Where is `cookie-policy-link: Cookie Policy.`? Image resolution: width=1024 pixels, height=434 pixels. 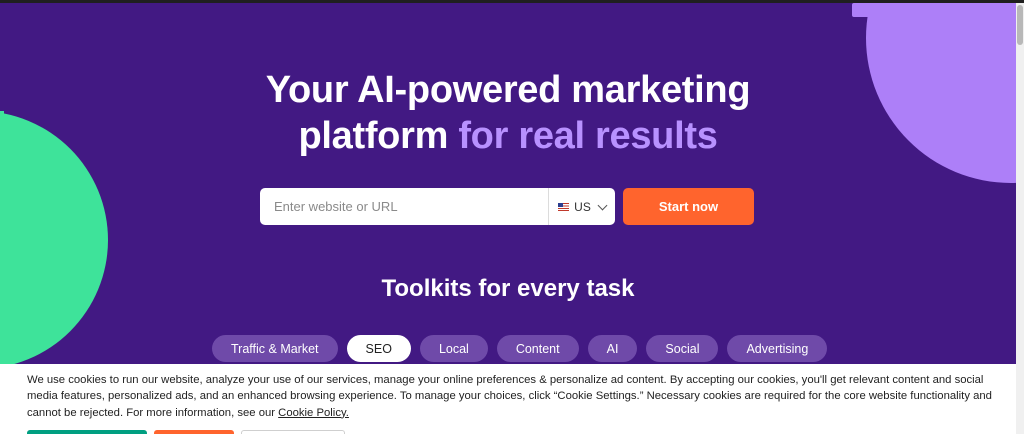 cookie-policy-link: Cookie Policy. is located at coordinates (313, 413).